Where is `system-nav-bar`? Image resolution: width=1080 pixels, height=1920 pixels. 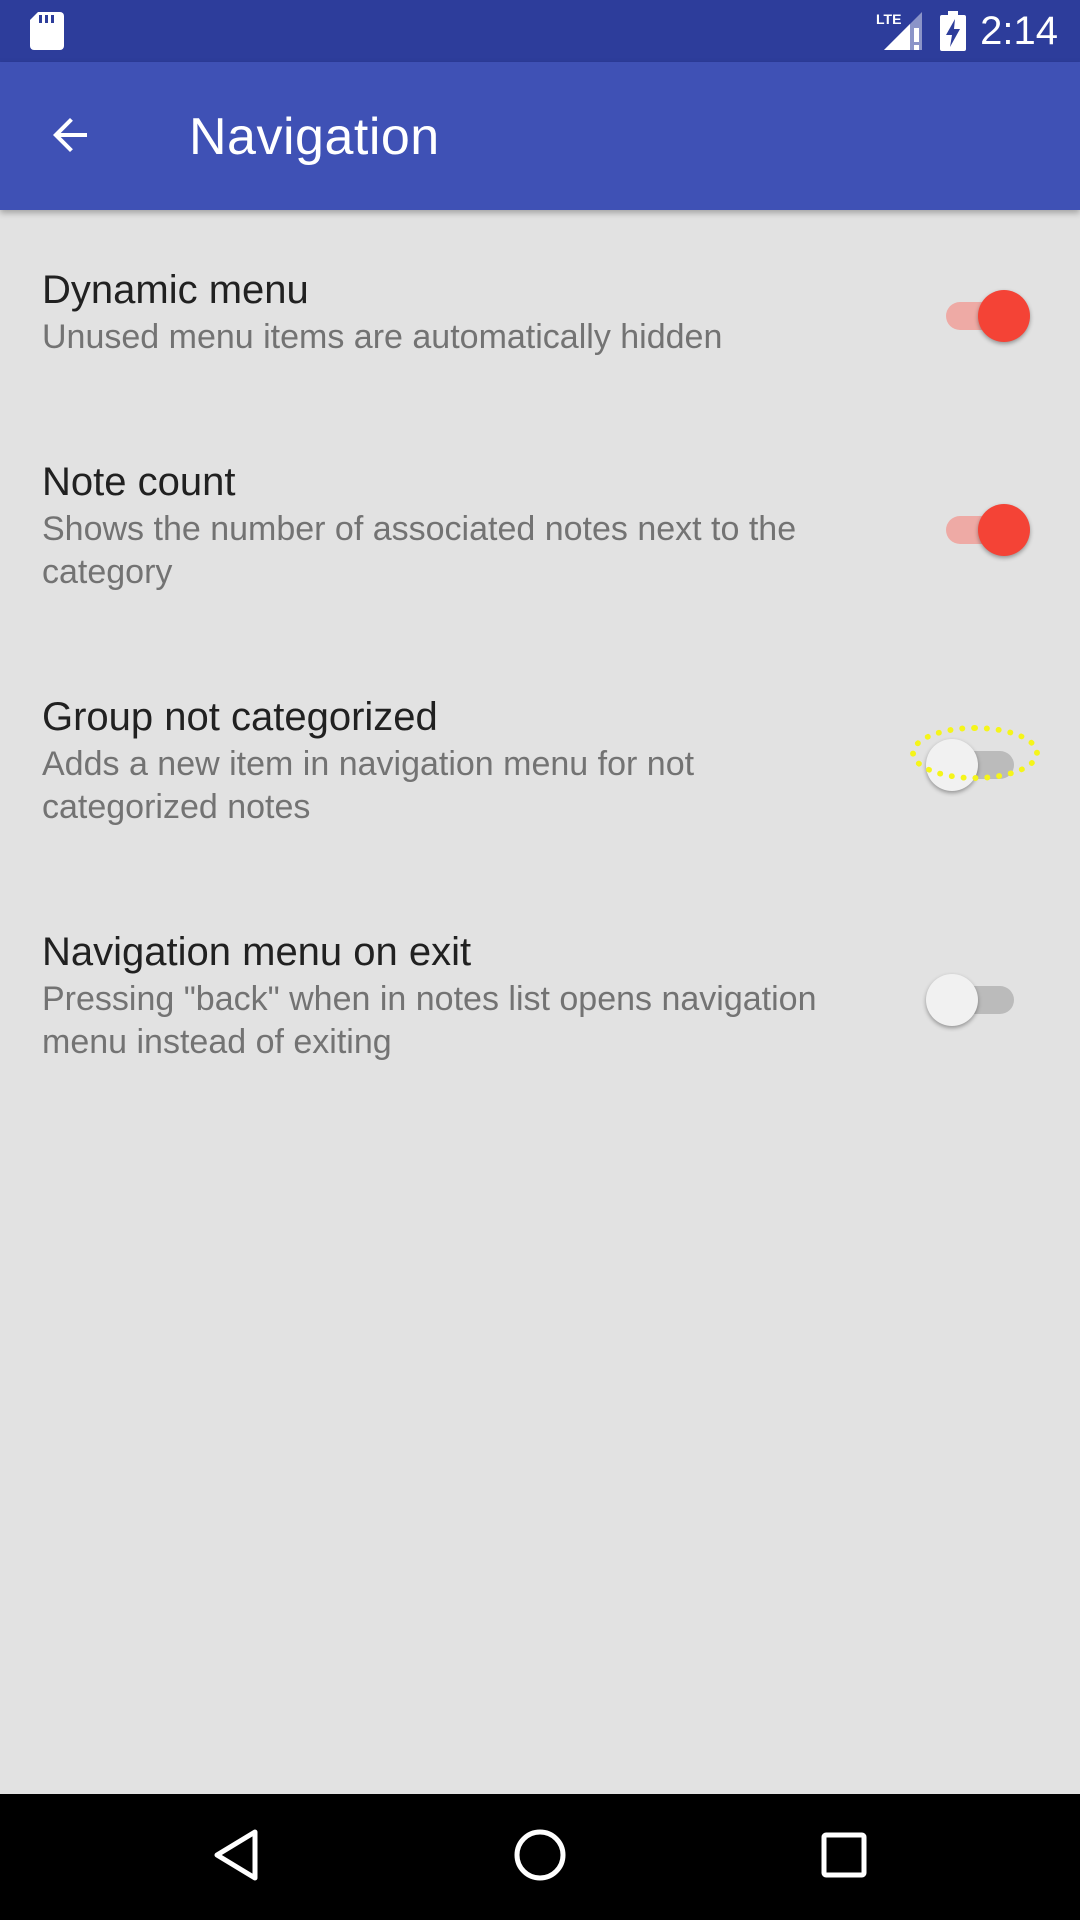 system-nav-bar is located at coordinates (540, 1857).